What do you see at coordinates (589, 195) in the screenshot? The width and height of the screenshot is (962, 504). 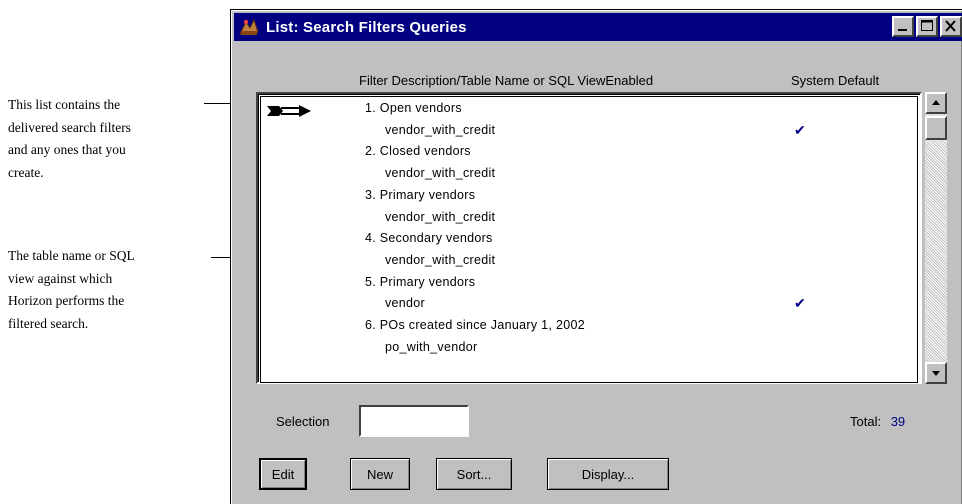 I see `list-item-filter: 3. Primary vendors` at bounding box center [589, 195].